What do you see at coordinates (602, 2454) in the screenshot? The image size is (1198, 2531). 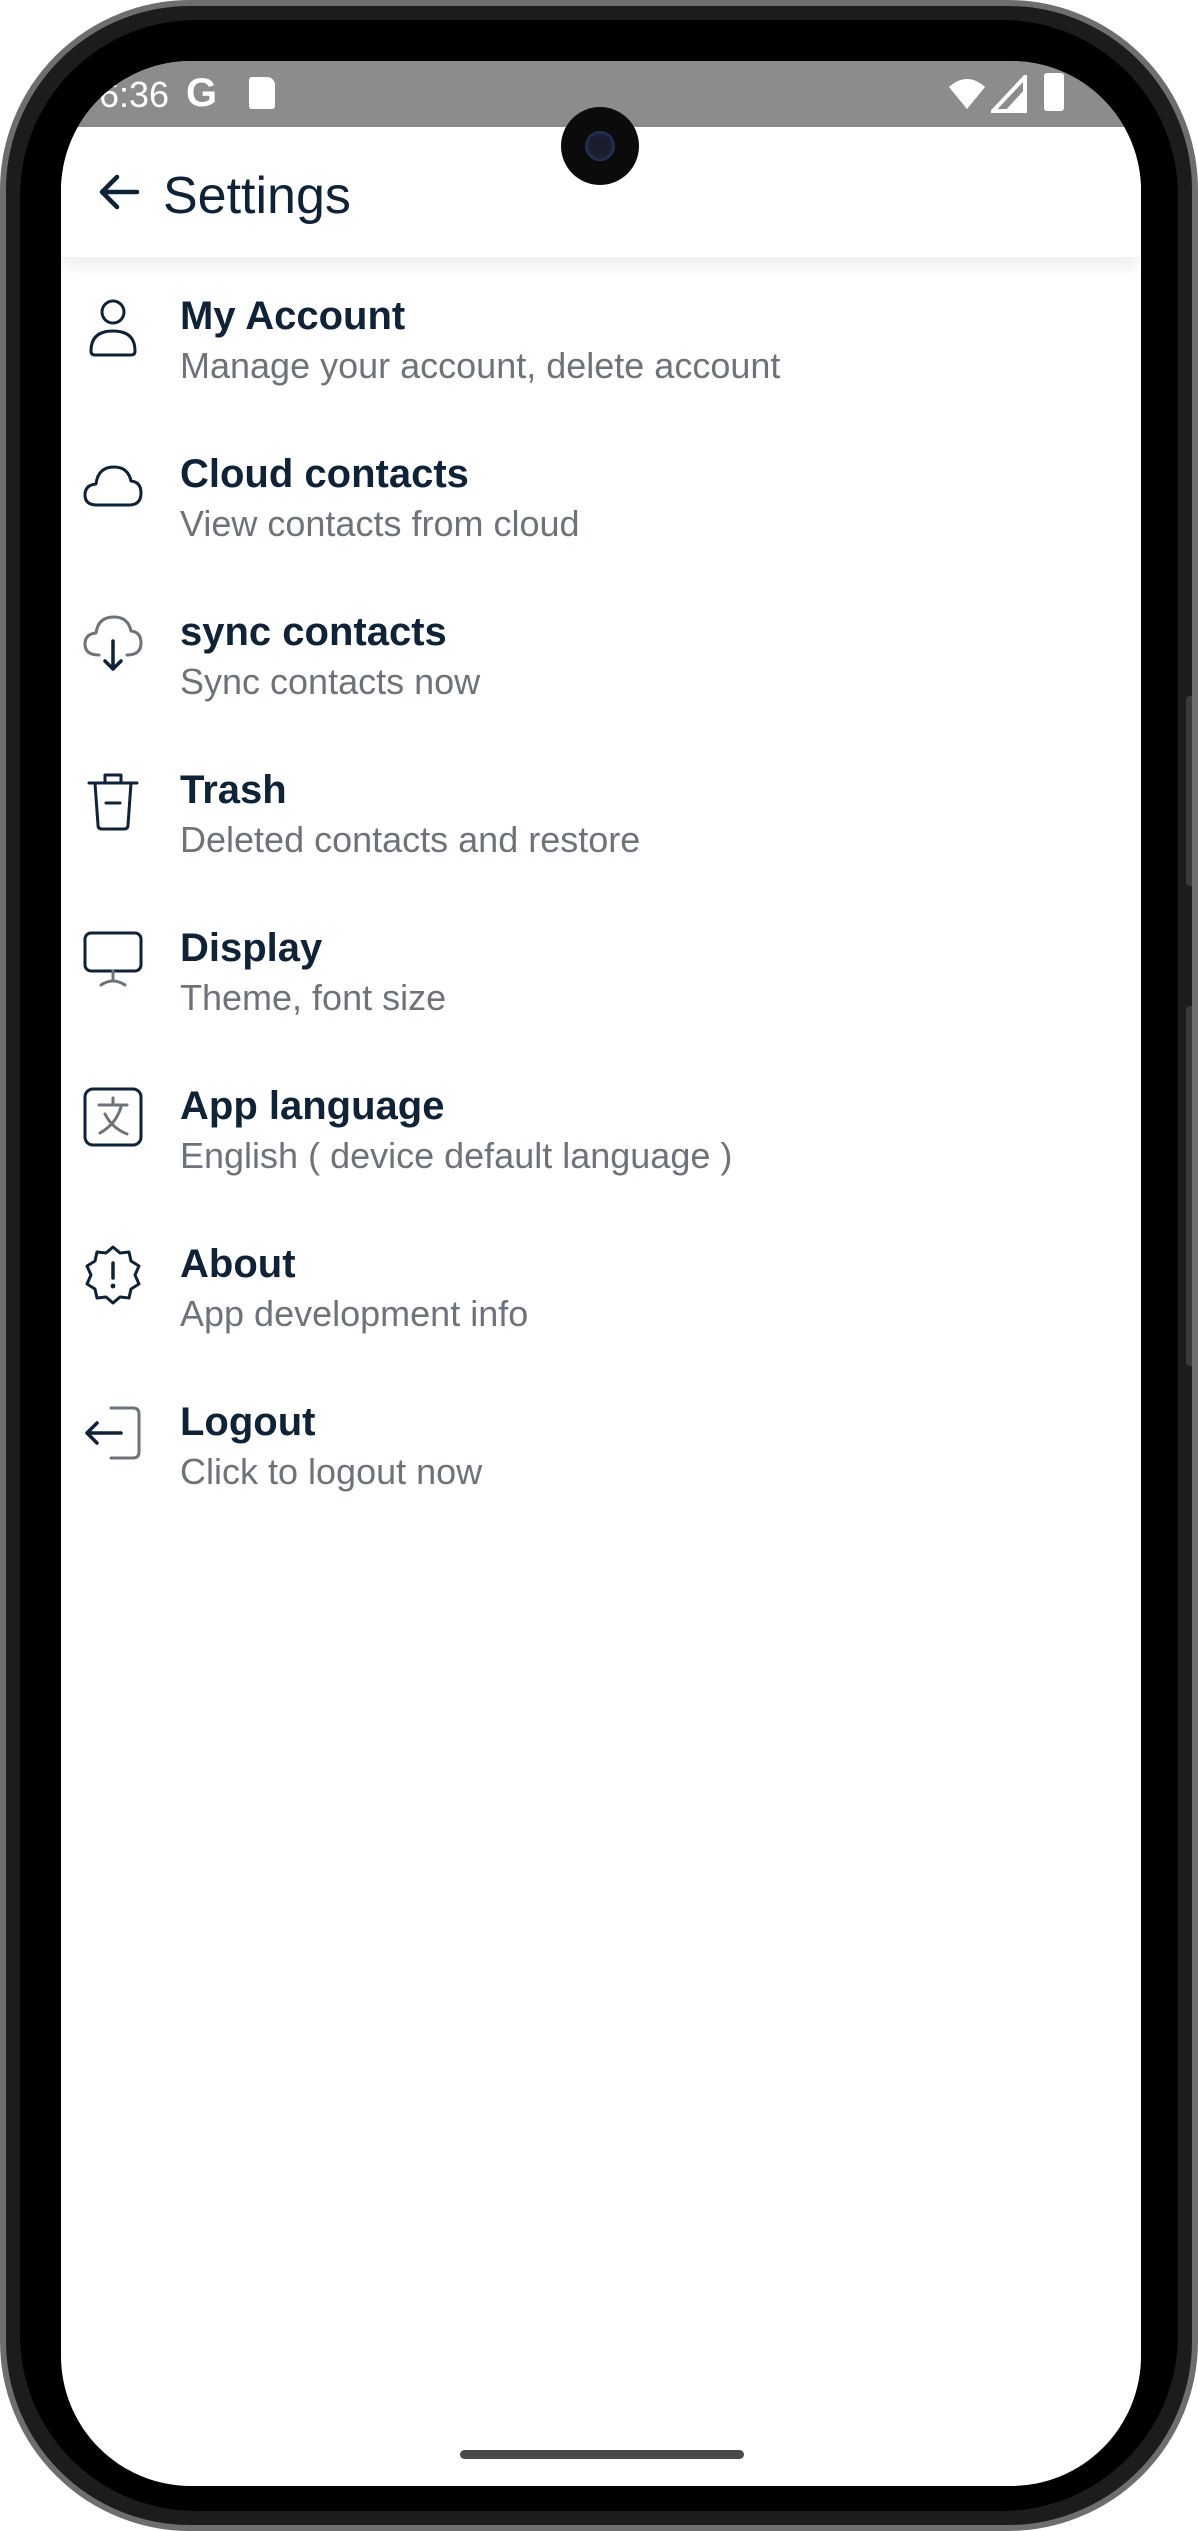 I see `home-indicator` at bounding box center [602, 2454].